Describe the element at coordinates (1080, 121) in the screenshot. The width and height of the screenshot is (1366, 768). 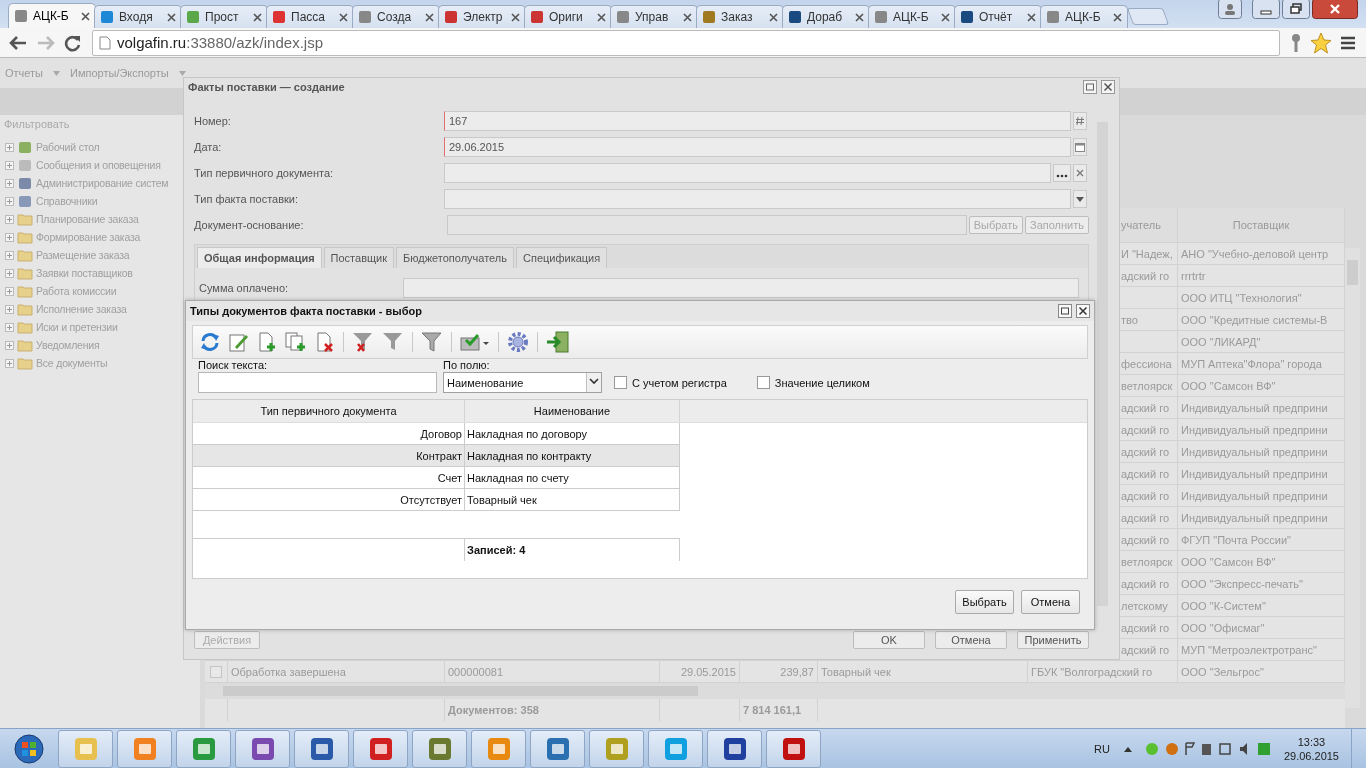
I see `number-picker-button` at that location.